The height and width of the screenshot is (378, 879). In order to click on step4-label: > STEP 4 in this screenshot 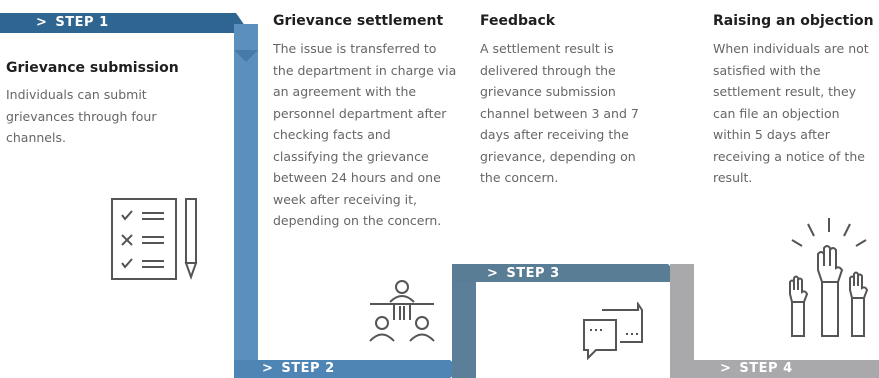, I will do `click(756, 368)`.